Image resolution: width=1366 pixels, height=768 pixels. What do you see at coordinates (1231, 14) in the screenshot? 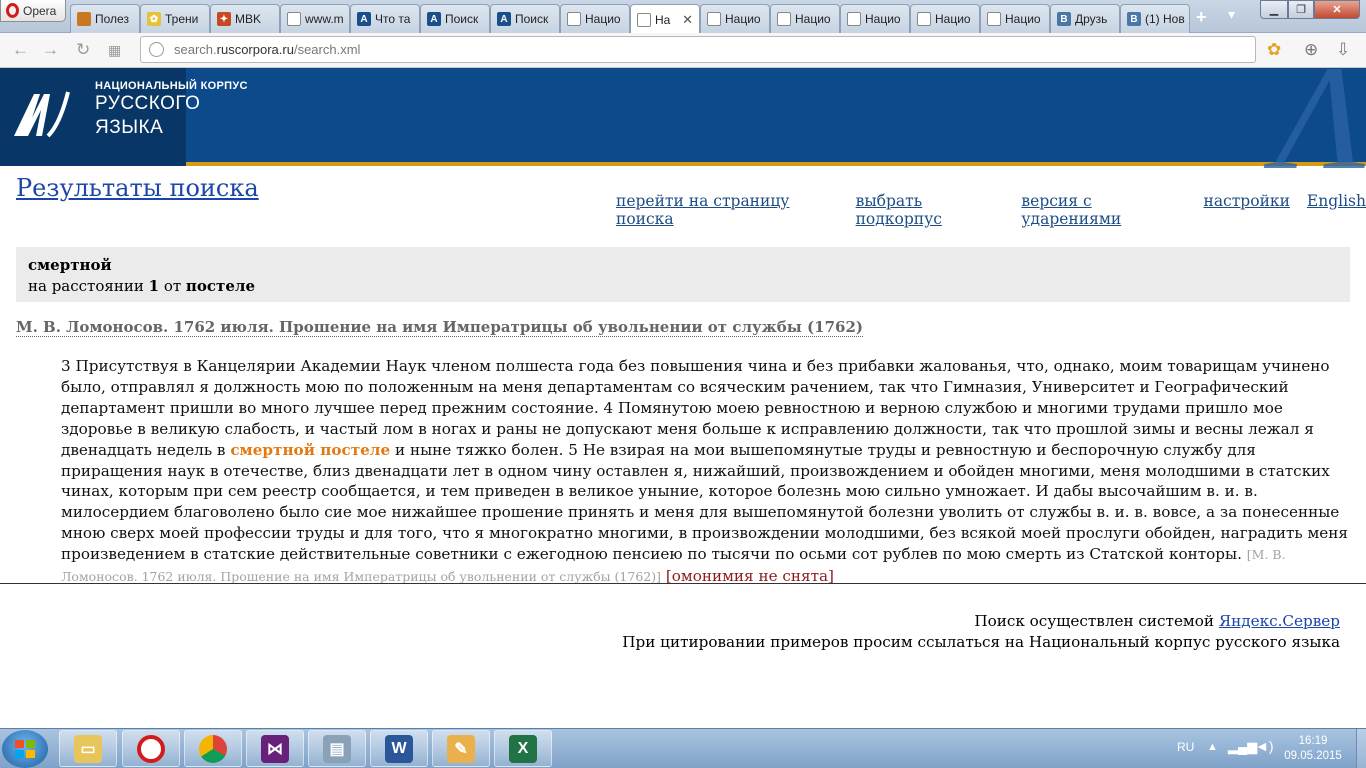
I see `tab-list-chevron-icon: ▾` at bounding box center [1231, 14].